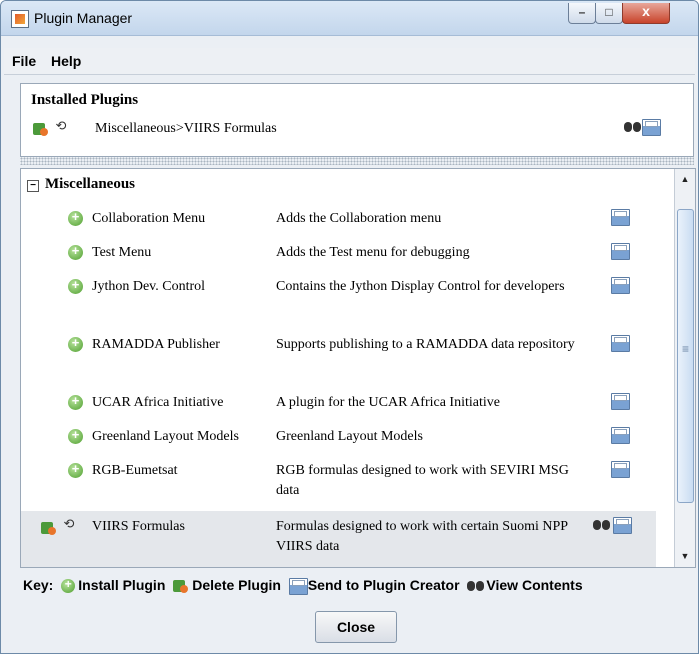  Describe the element at coordinates (158, 402) in the screenshot. I see `plugin-name: UCAR Africa Initiative` at that location.